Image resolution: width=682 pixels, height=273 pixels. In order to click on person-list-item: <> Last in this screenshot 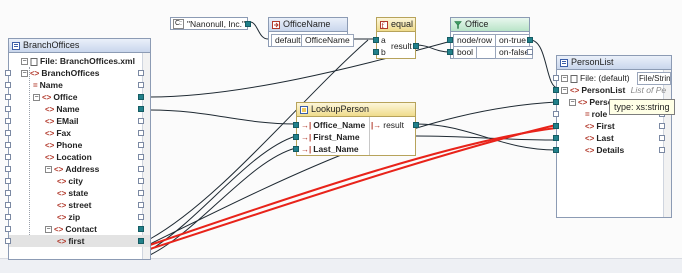, I will do `click(612, 138)`.